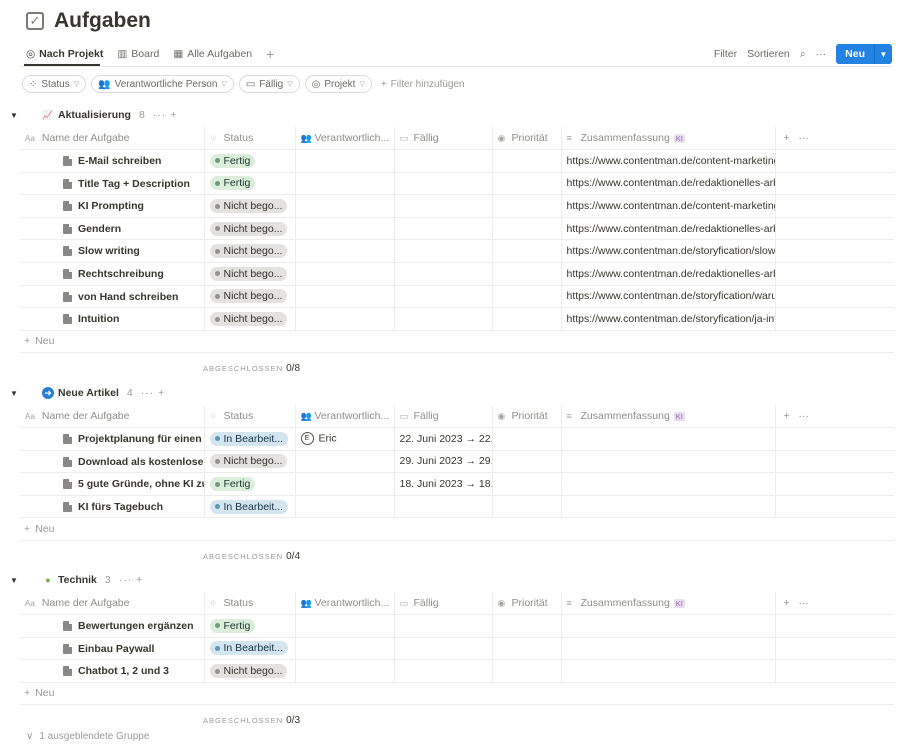 This screenshot has width=900, height=749. What do you see at coordinates (443, 484) in the screenshot?
I see `due-cell: 18. Juni 2023 → 18.` at bounding box center [443, 484].